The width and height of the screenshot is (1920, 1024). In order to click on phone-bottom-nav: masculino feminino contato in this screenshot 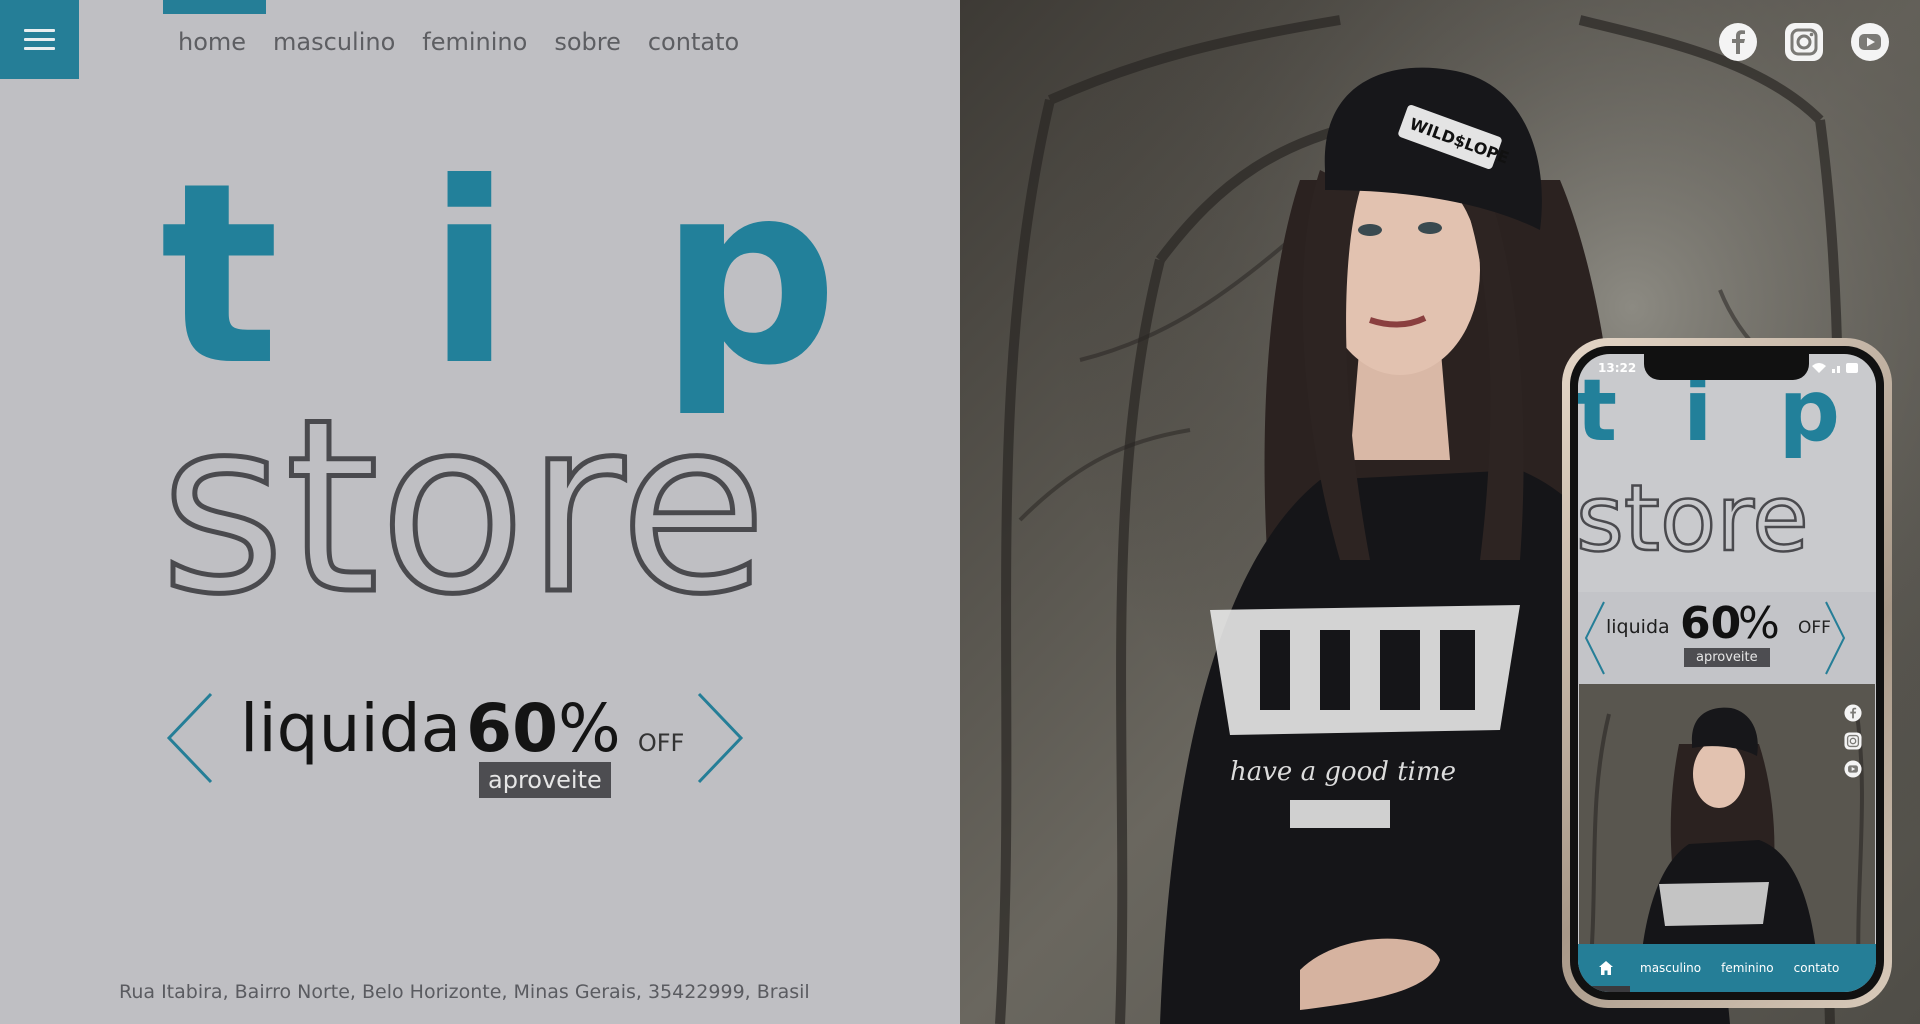, I will do `click(1727, 968)`.